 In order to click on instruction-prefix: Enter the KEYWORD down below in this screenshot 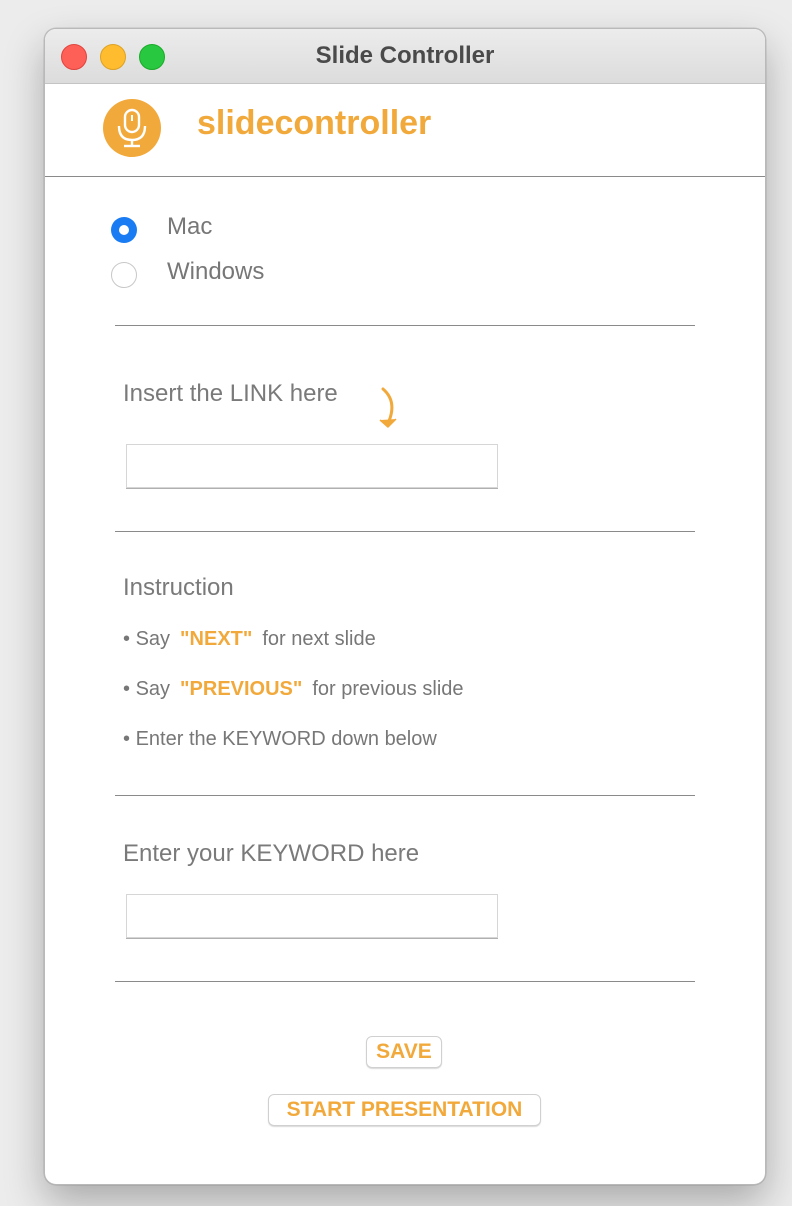, I will do `click(286, 739)`.